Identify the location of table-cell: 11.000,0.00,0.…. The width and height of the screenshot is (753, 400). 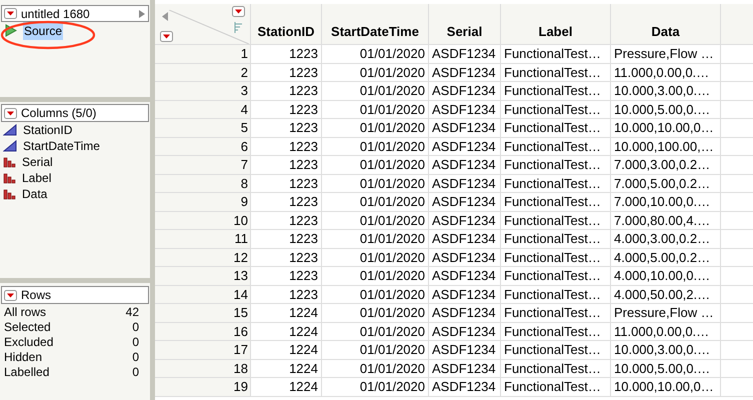
(666, 72).